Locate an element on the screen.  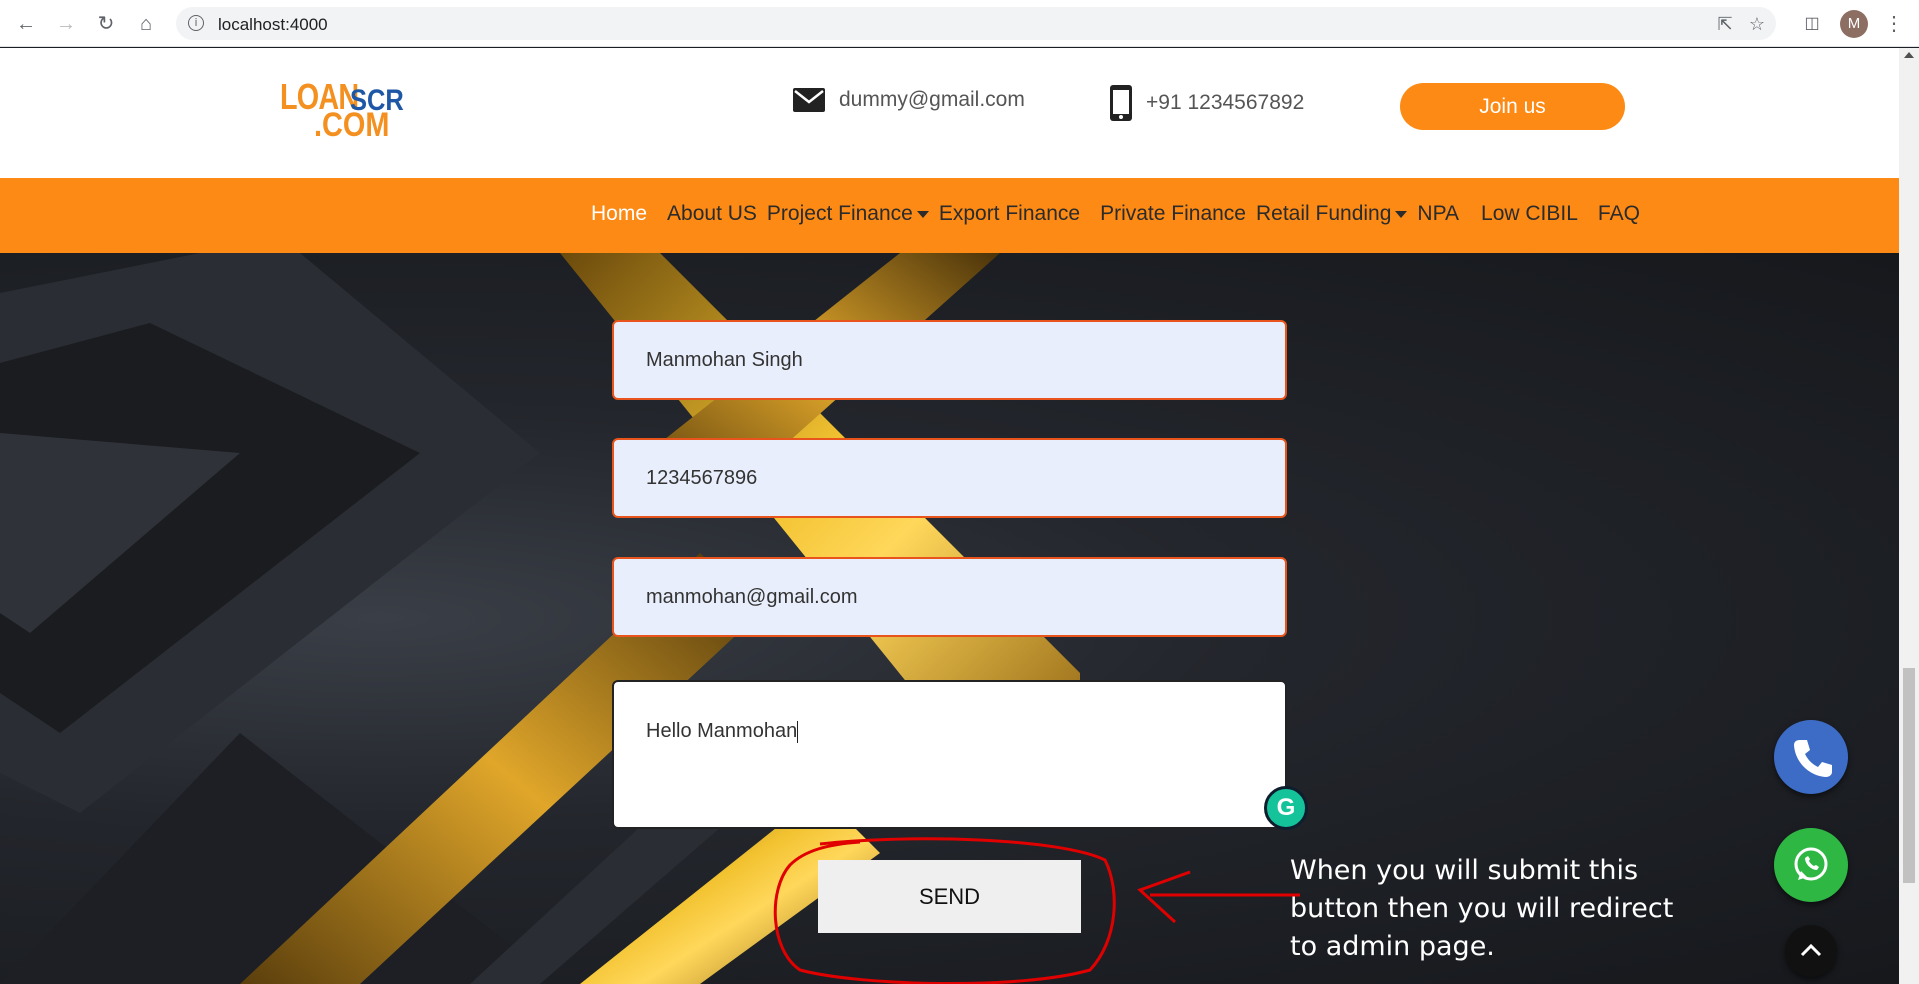
url-text: localhost:4000 is located at coordinates (273, 25).